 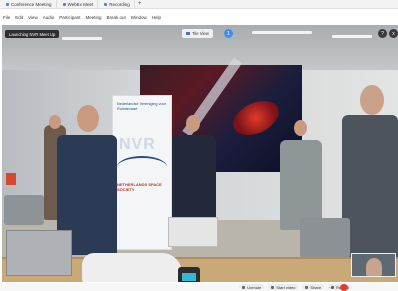 I want to click on laptop, so click(x=39, y=253).